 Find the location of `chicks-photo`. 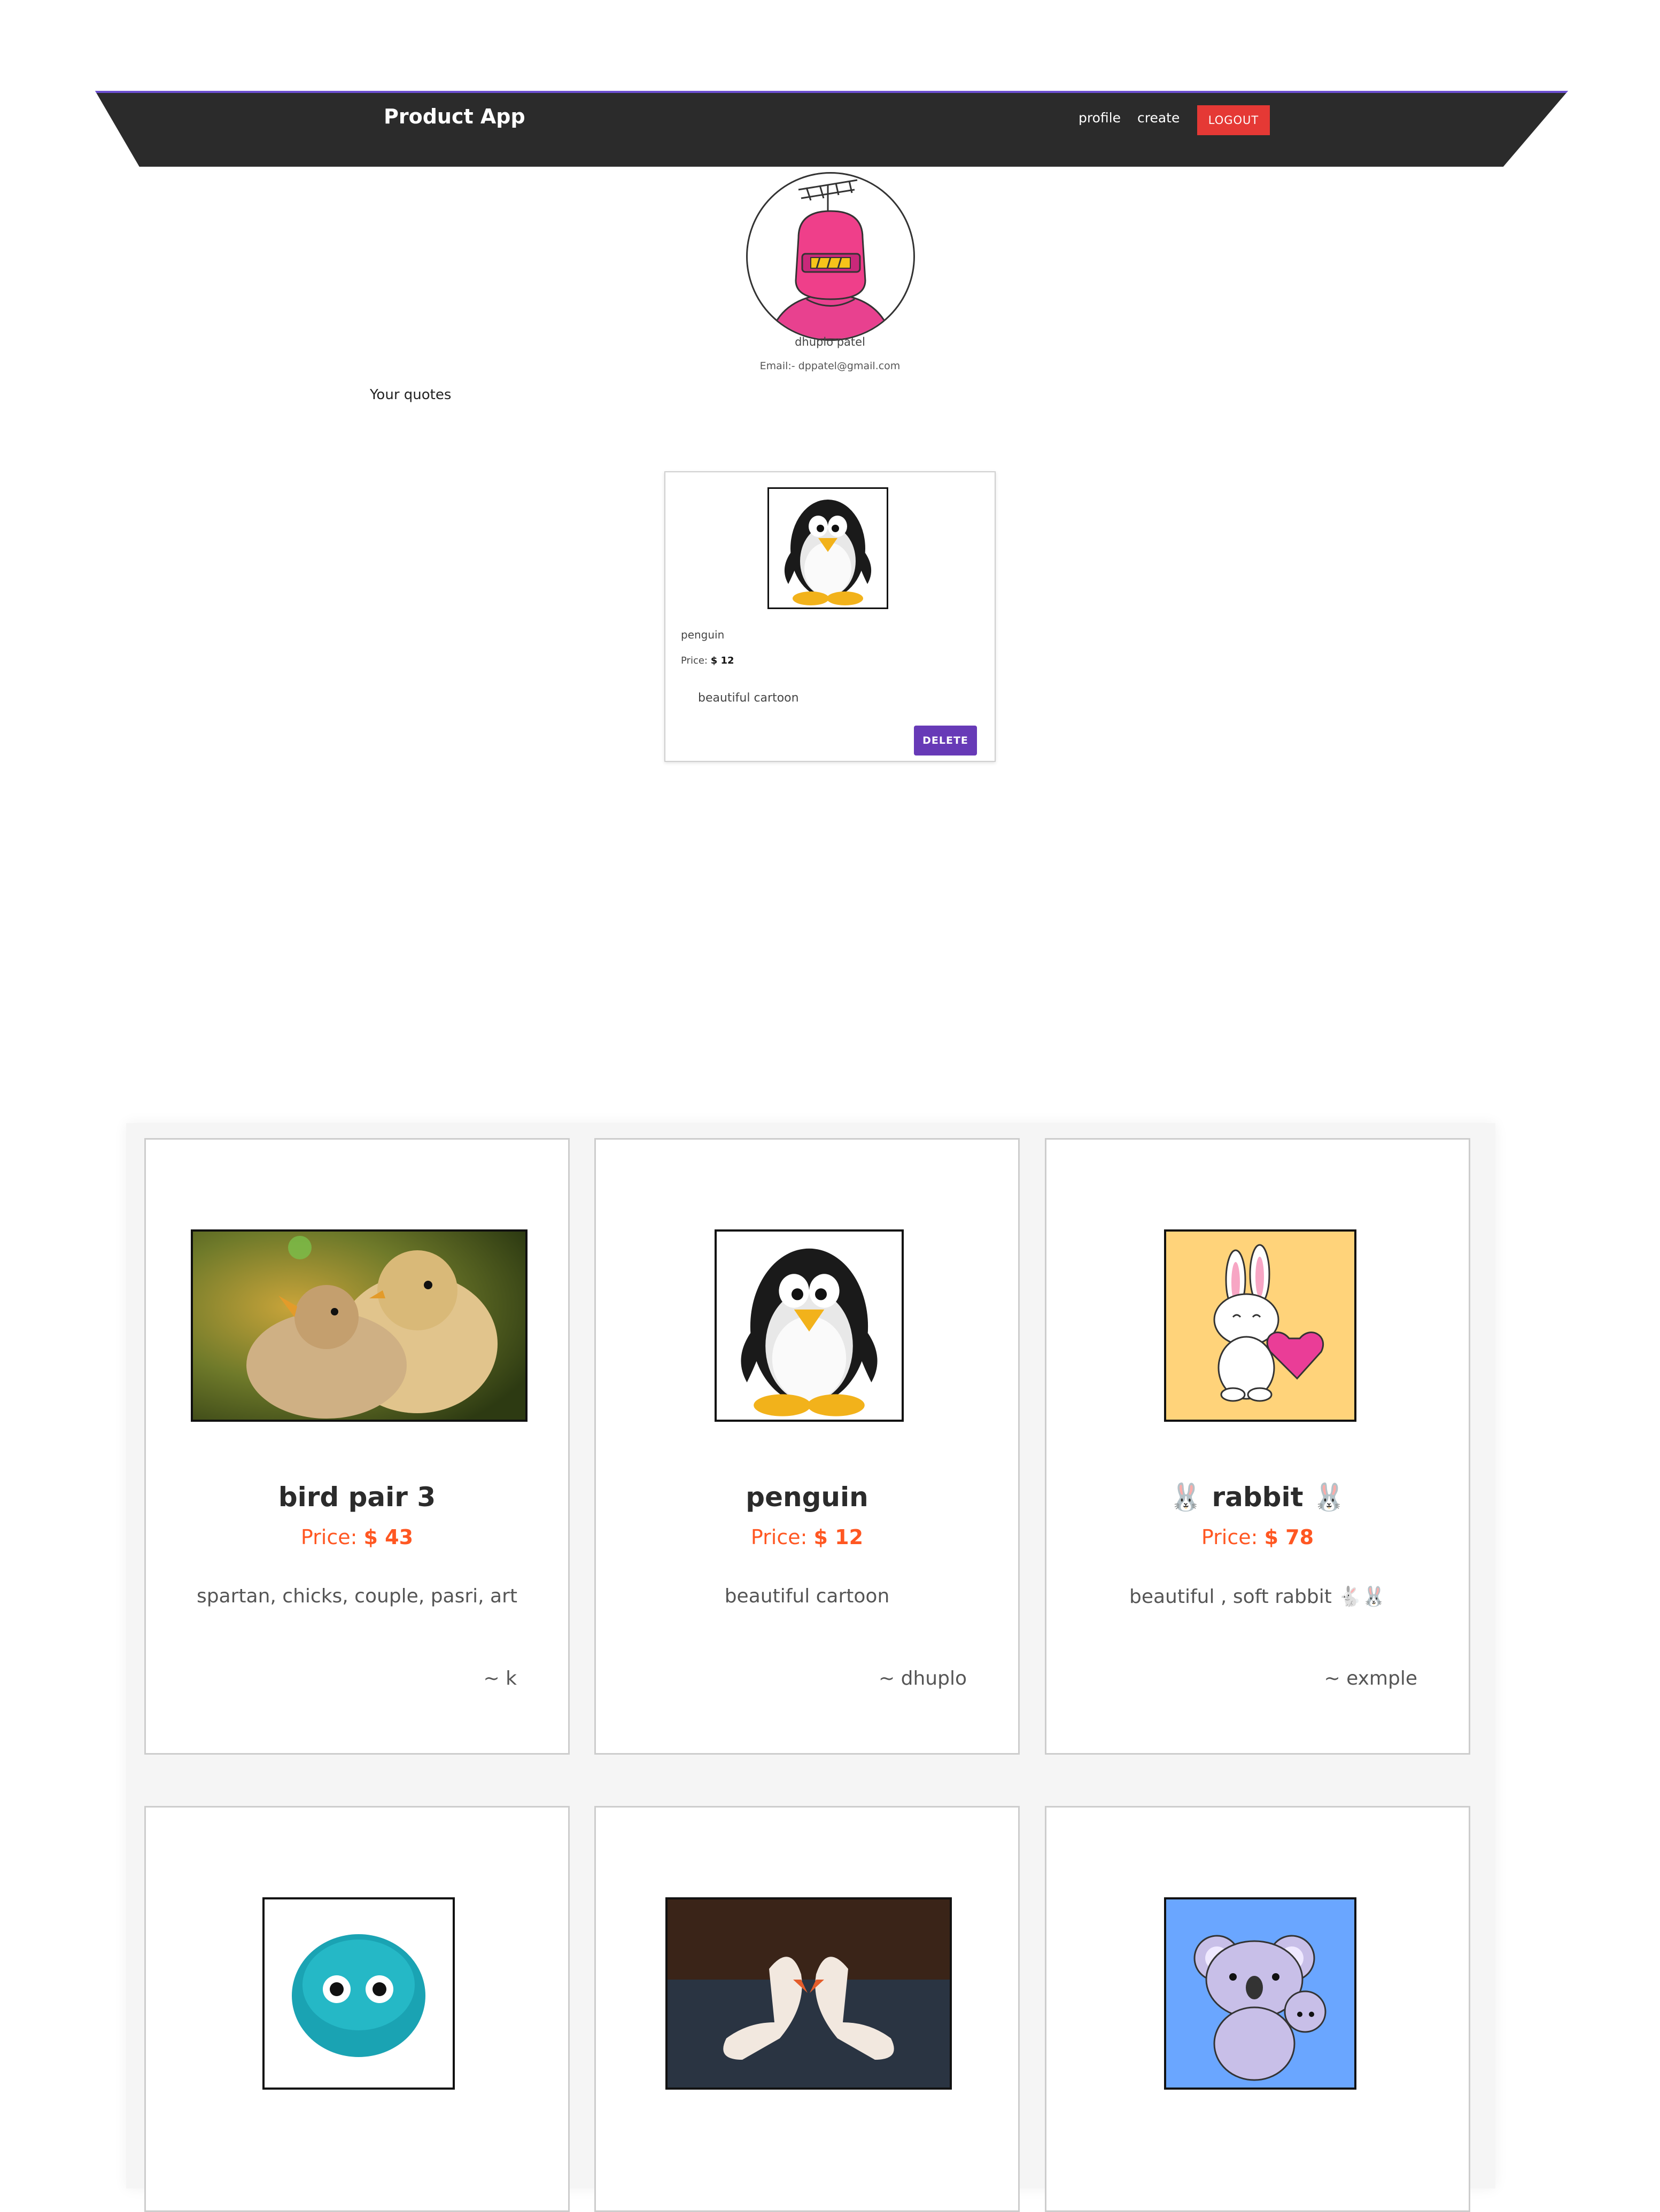

chicks-photo is located at coordinates (359, 1325).